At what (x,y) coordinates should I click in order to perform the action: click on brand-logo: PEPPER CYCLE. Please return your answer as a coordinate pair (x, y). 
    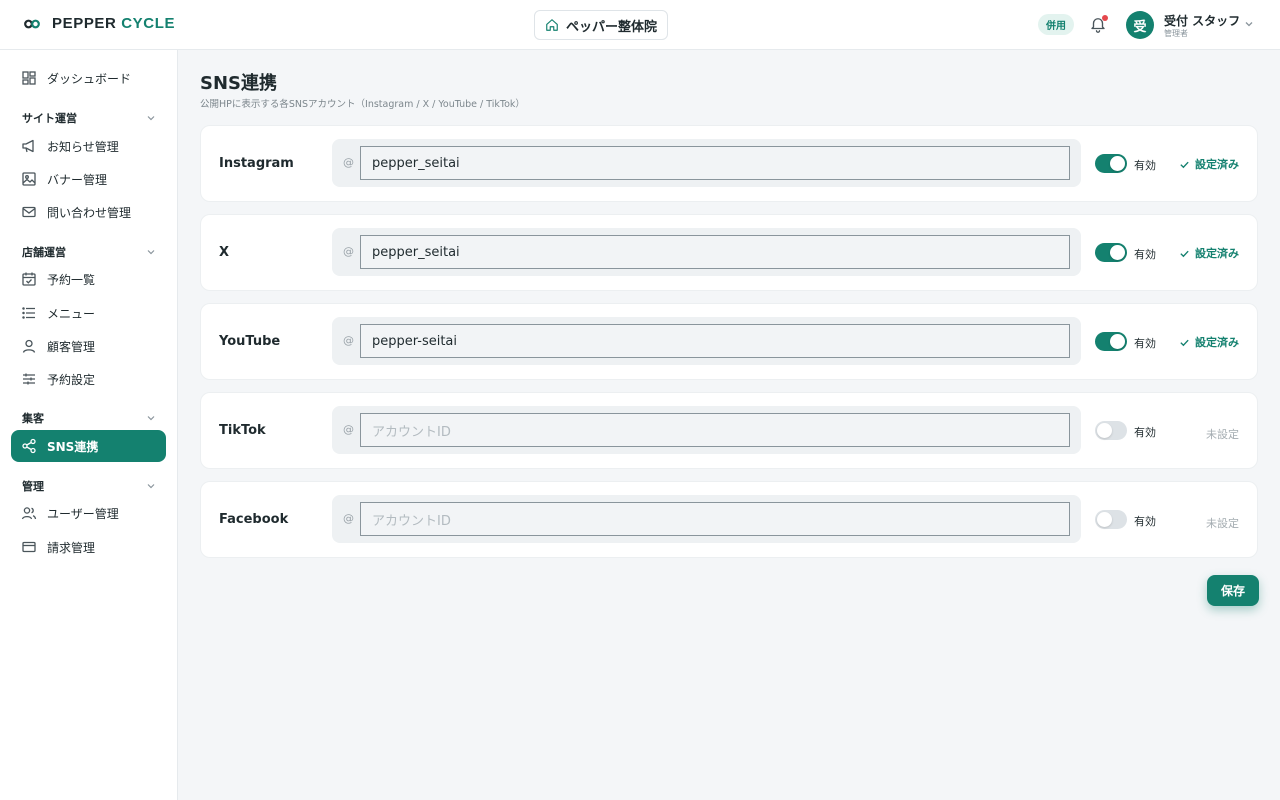
    Looking at the image, I should click on (99, 23).